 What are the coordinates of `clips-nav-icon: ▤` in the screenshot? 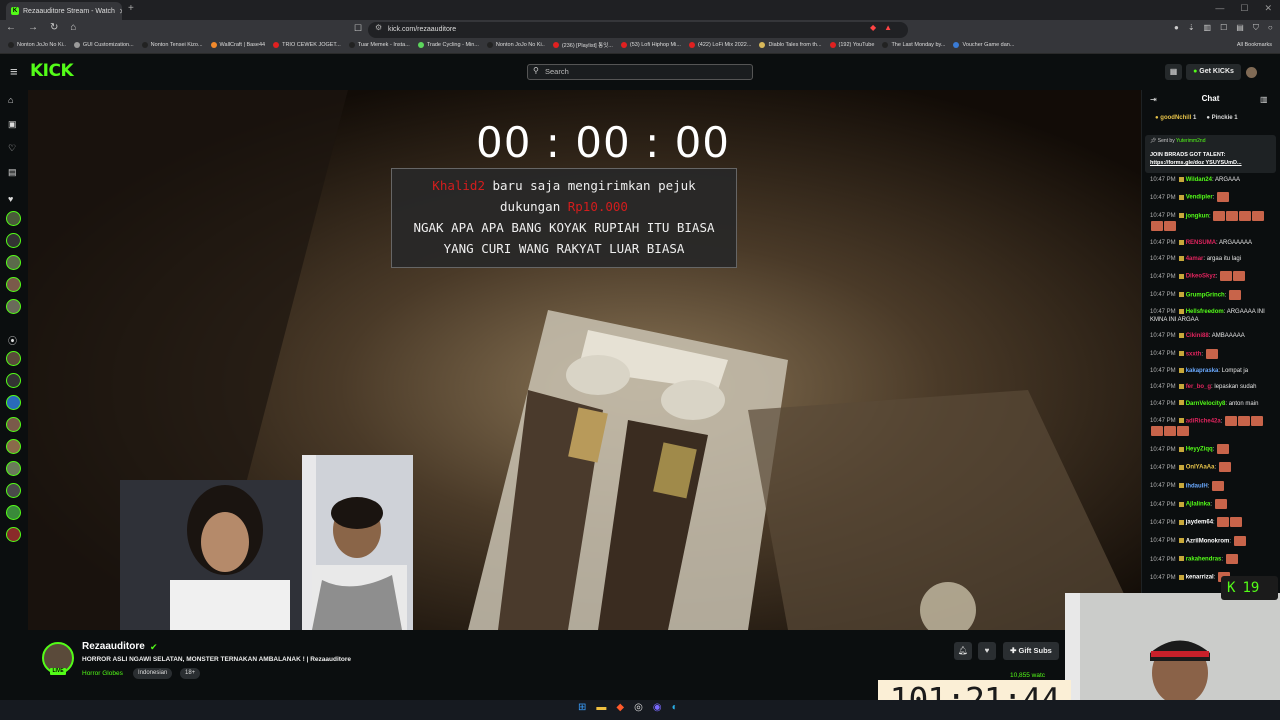 It's located at (12, 172).